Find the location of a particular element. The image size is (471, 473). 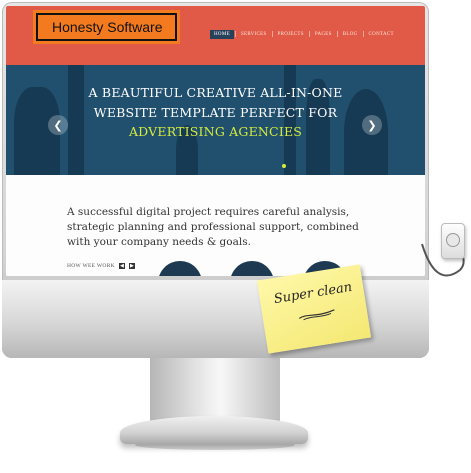

slider-prev-button: ❮ is located at coordinates (58, 125).